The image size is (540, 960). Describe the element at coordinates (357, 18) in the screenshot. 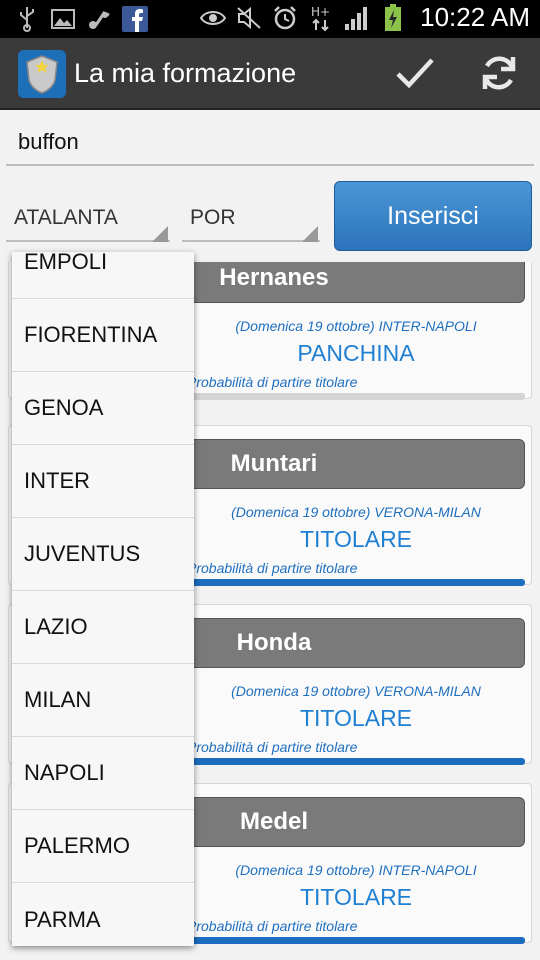

I see `signal-bars-icon` at that location.